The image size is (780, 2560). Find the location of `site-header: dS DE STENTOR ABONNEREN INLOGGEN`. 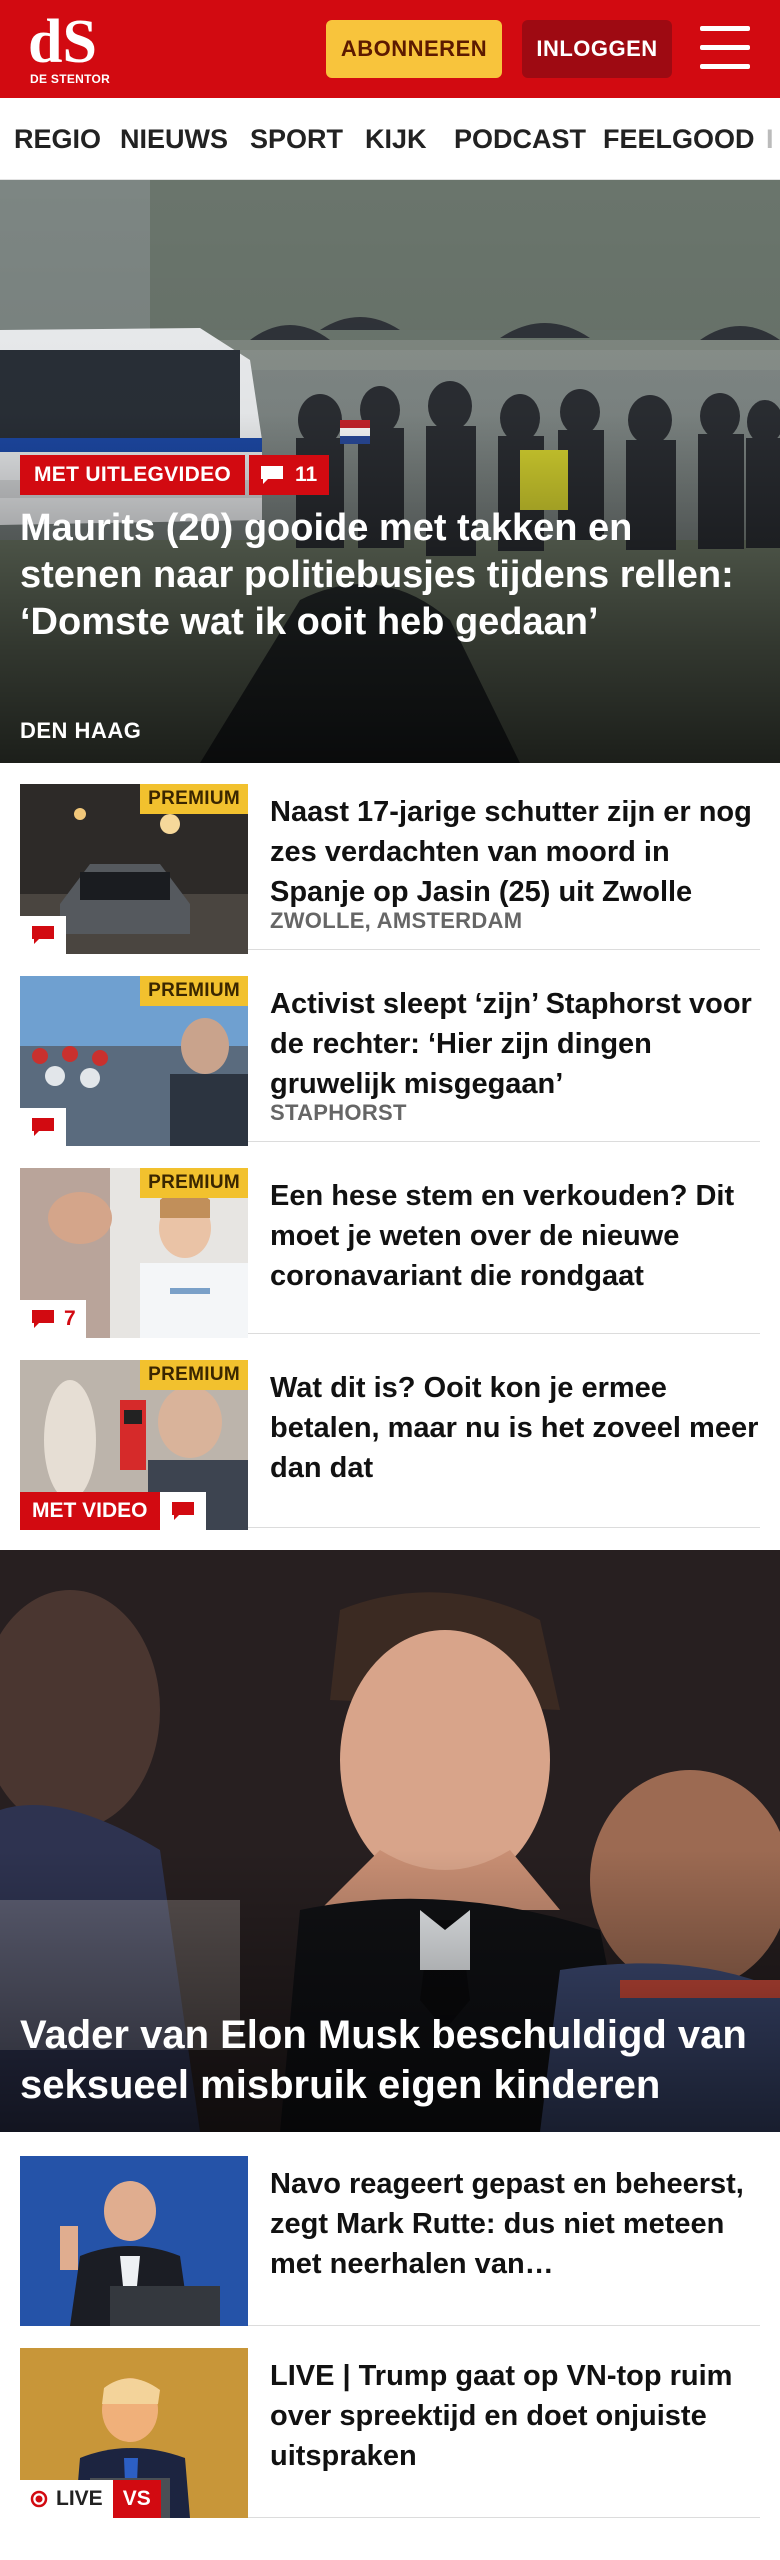

site-header: dS DE STENTOR ABONNEREN INLOGGEN is located at coordinates (390, 49).